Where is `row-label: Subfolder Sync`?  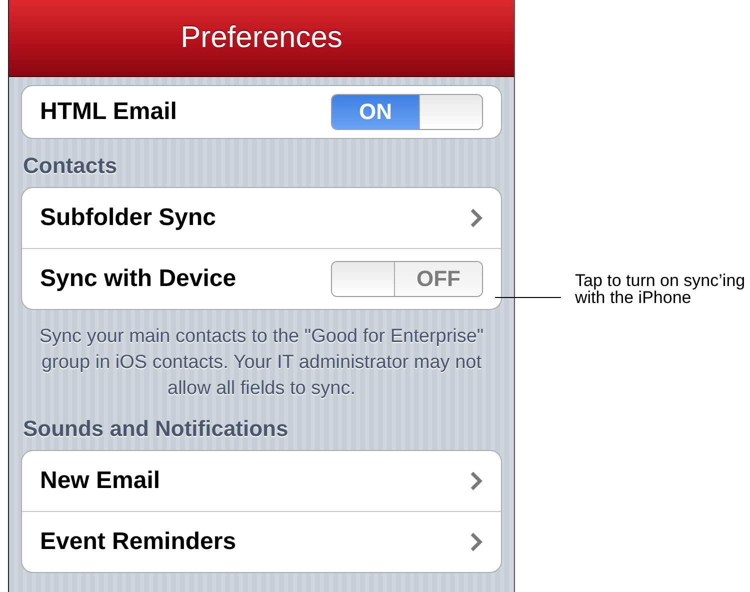 row-label: Subfolder Sync is located at coordinates (129, 218).